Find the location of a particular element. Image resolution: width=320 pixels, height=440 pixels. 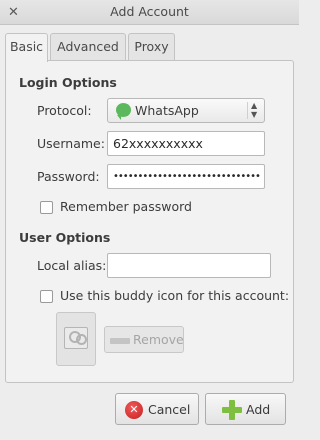

window-title: Add Account is located at coordinates (149, 11).